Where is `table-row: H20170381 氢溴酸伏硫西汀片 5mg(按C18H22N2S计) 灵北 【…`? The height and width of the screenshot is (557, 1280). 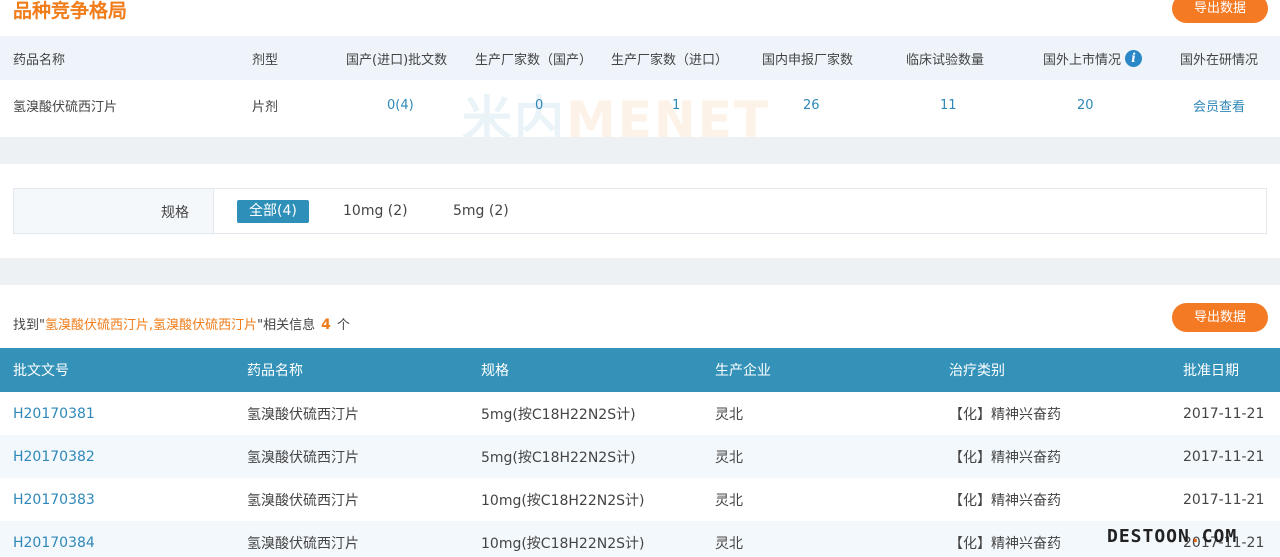 table-row: H20170381 氢溴酸伏硫西汀片 5mg(按C18H22N2S计) 灵北 【… is located at coordinates (640, 413).